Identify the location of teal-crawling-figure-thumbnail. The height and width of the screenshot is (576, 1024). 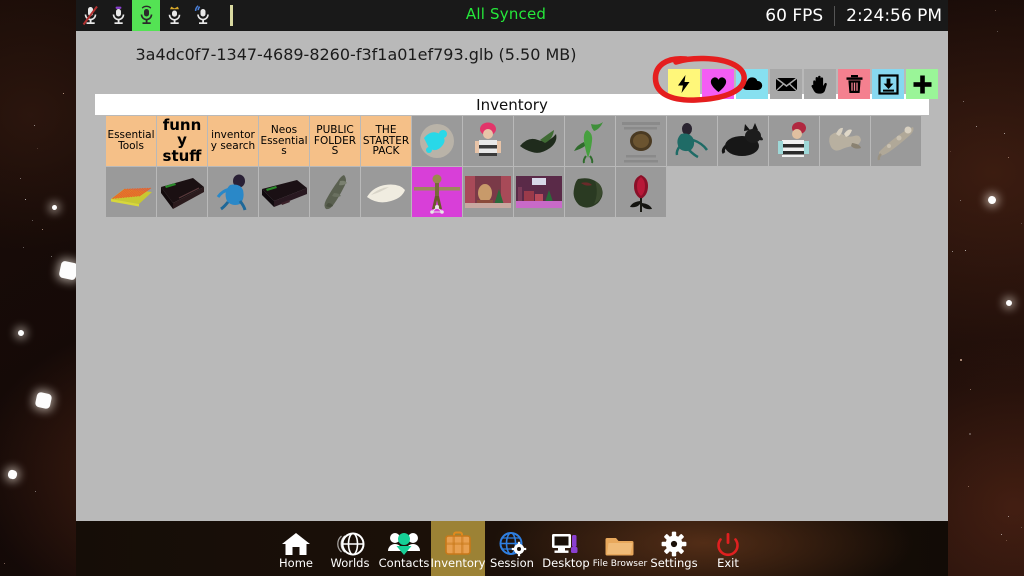
(692, 141).